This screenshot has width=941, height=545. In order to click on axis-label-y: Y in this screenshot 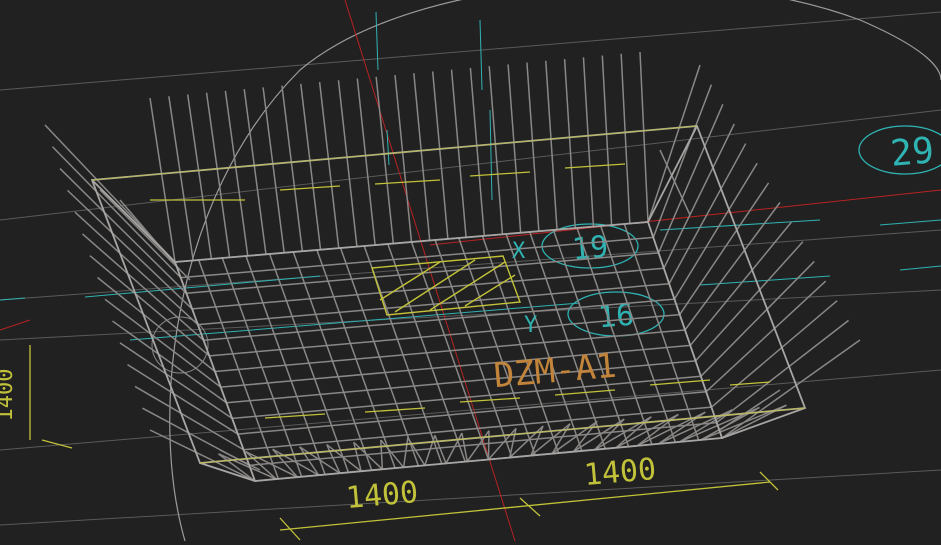, I will do `click(530, 325)`.